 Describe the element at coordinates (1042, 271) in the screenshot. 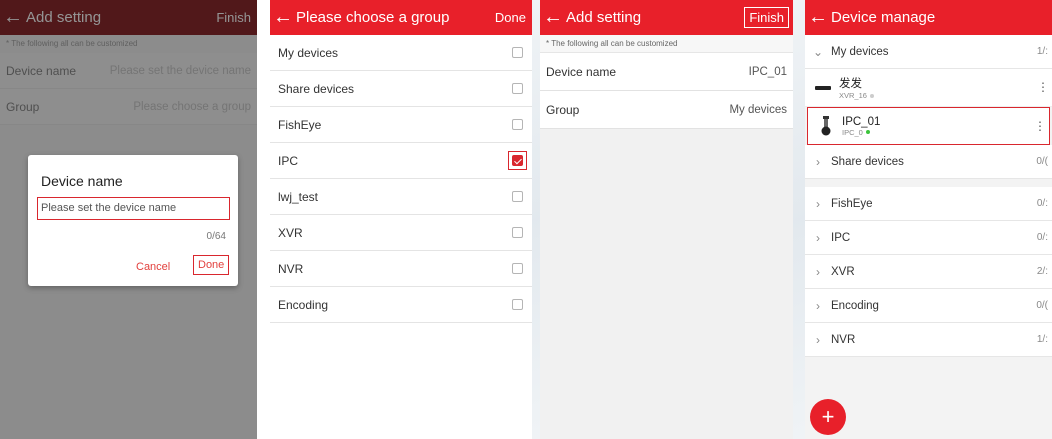

I see `category-count: 2/:` at that location.